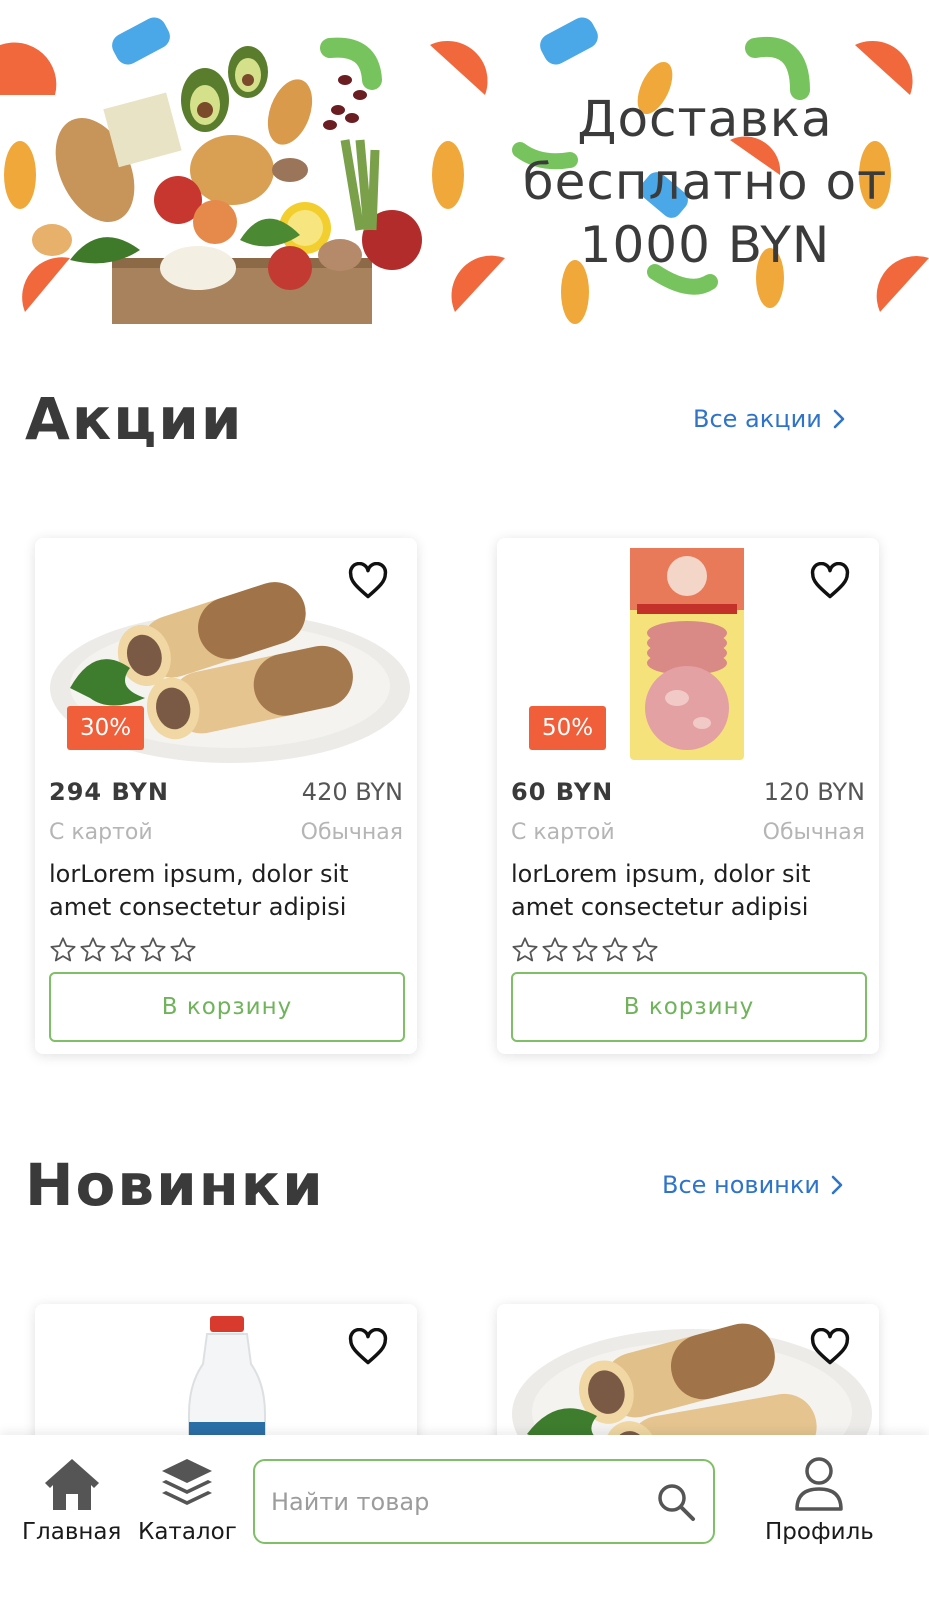  What do you see at coordinates (226, 792) in the screenshot?
I see `price-row: 294 BYN 420 BYN` at bounding box center [226, 792].